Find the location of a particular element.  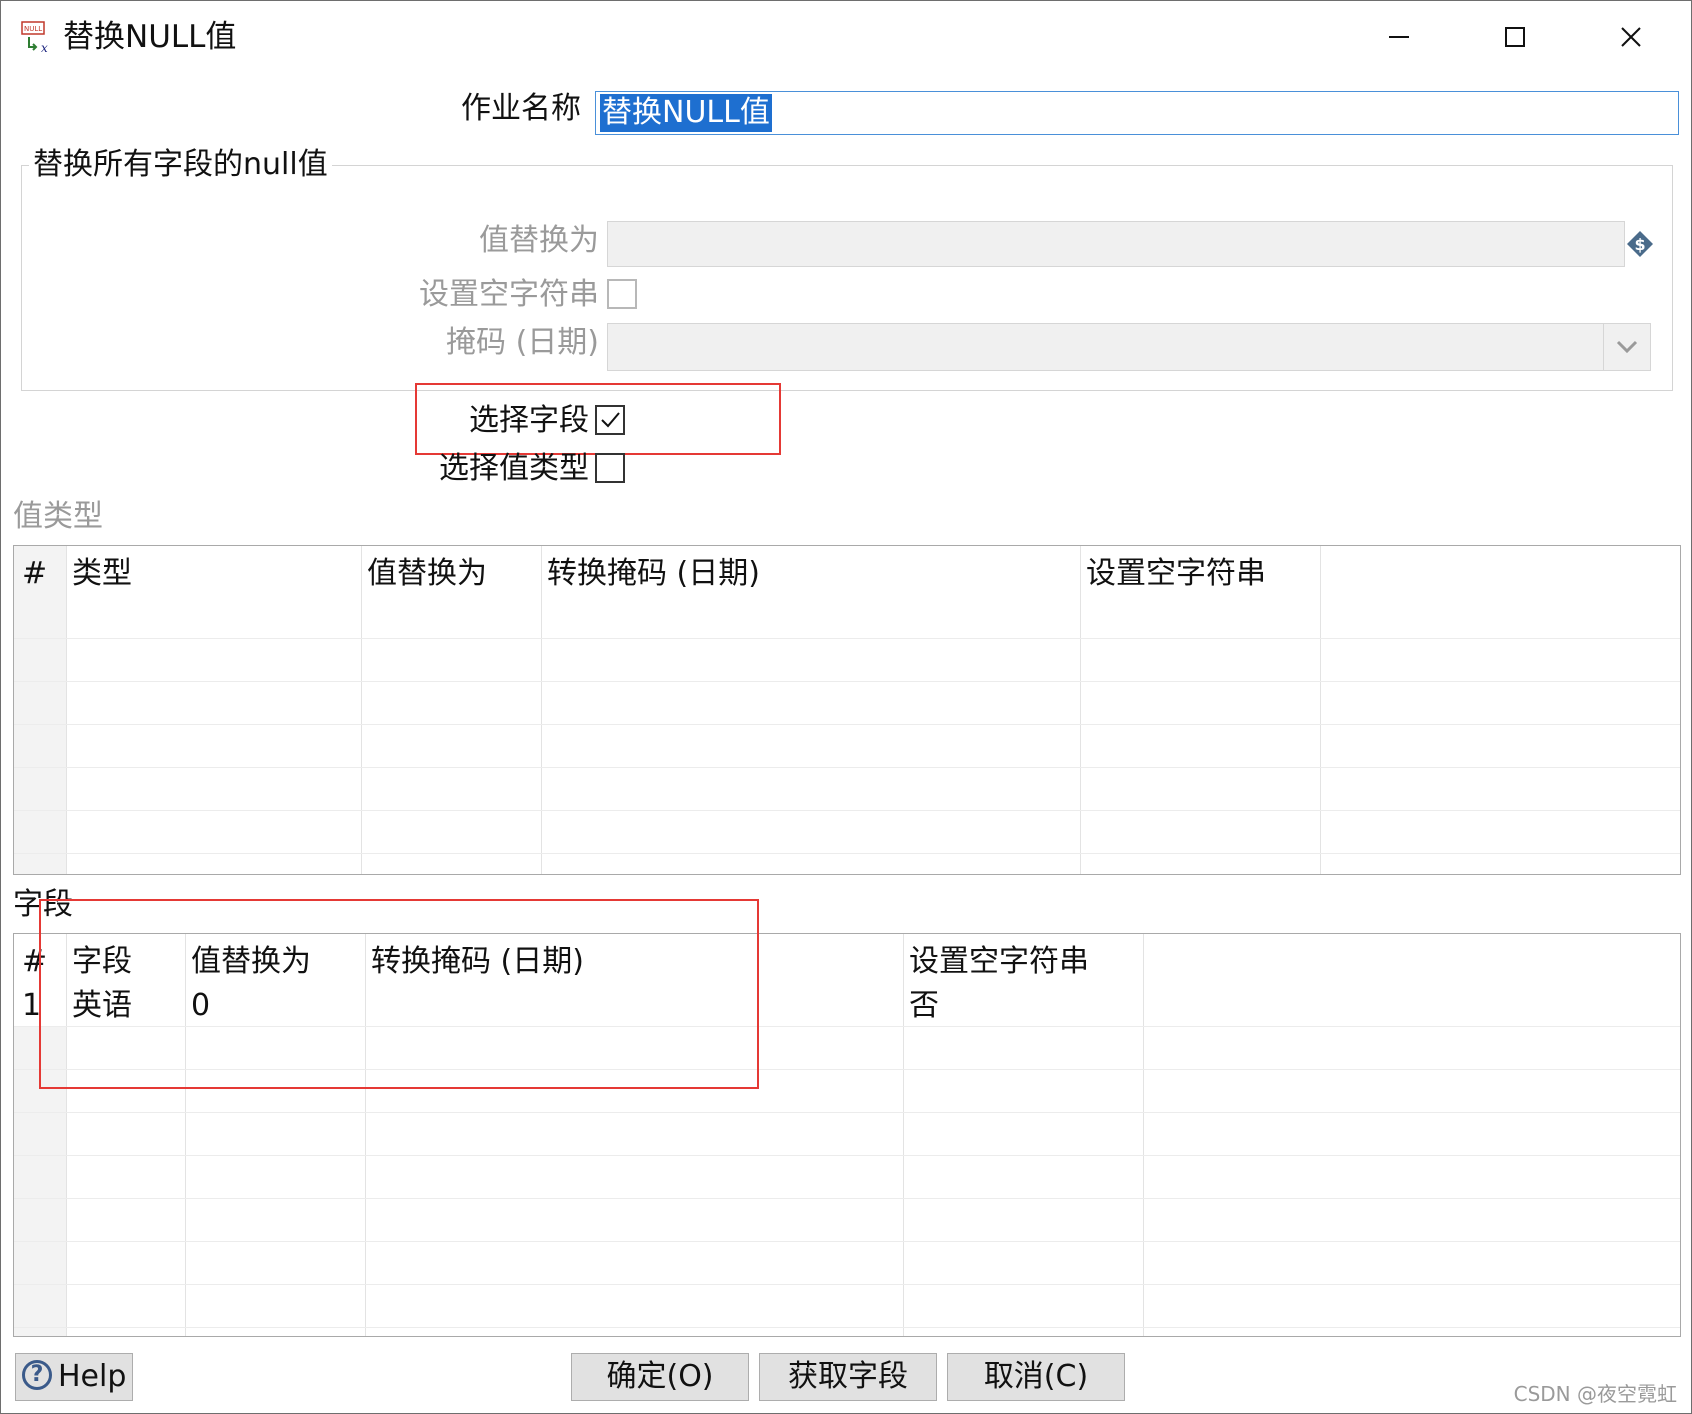

title-bar: NULL x 替换NULL值 is located at coordinates (846, 37).